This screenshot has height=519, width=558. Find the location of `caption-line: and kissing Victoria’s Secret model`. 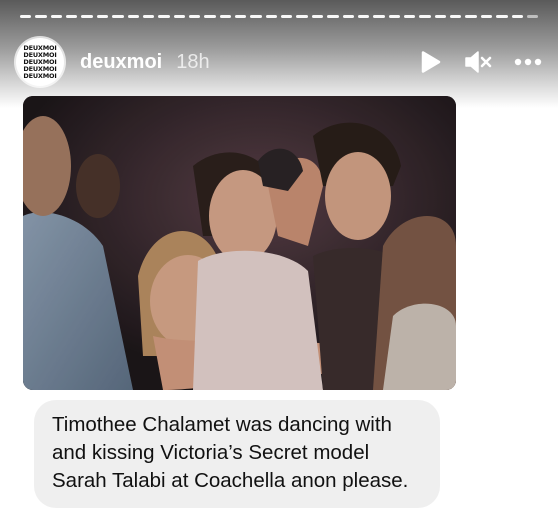

caption-line: and kissing Victoria’s Secret model is located at coordinates (211, 452).